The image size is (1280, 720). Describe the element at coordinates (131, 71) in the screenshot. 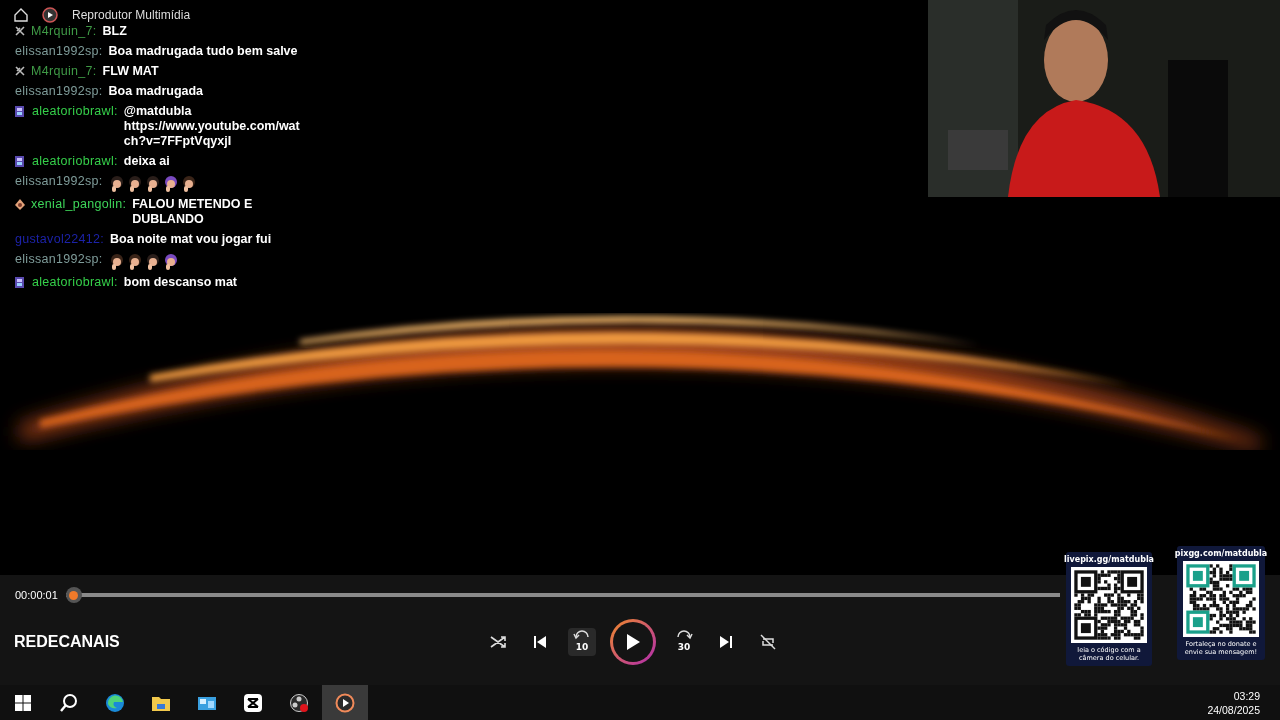

I see `chat-message: FLW MAT` at that location.